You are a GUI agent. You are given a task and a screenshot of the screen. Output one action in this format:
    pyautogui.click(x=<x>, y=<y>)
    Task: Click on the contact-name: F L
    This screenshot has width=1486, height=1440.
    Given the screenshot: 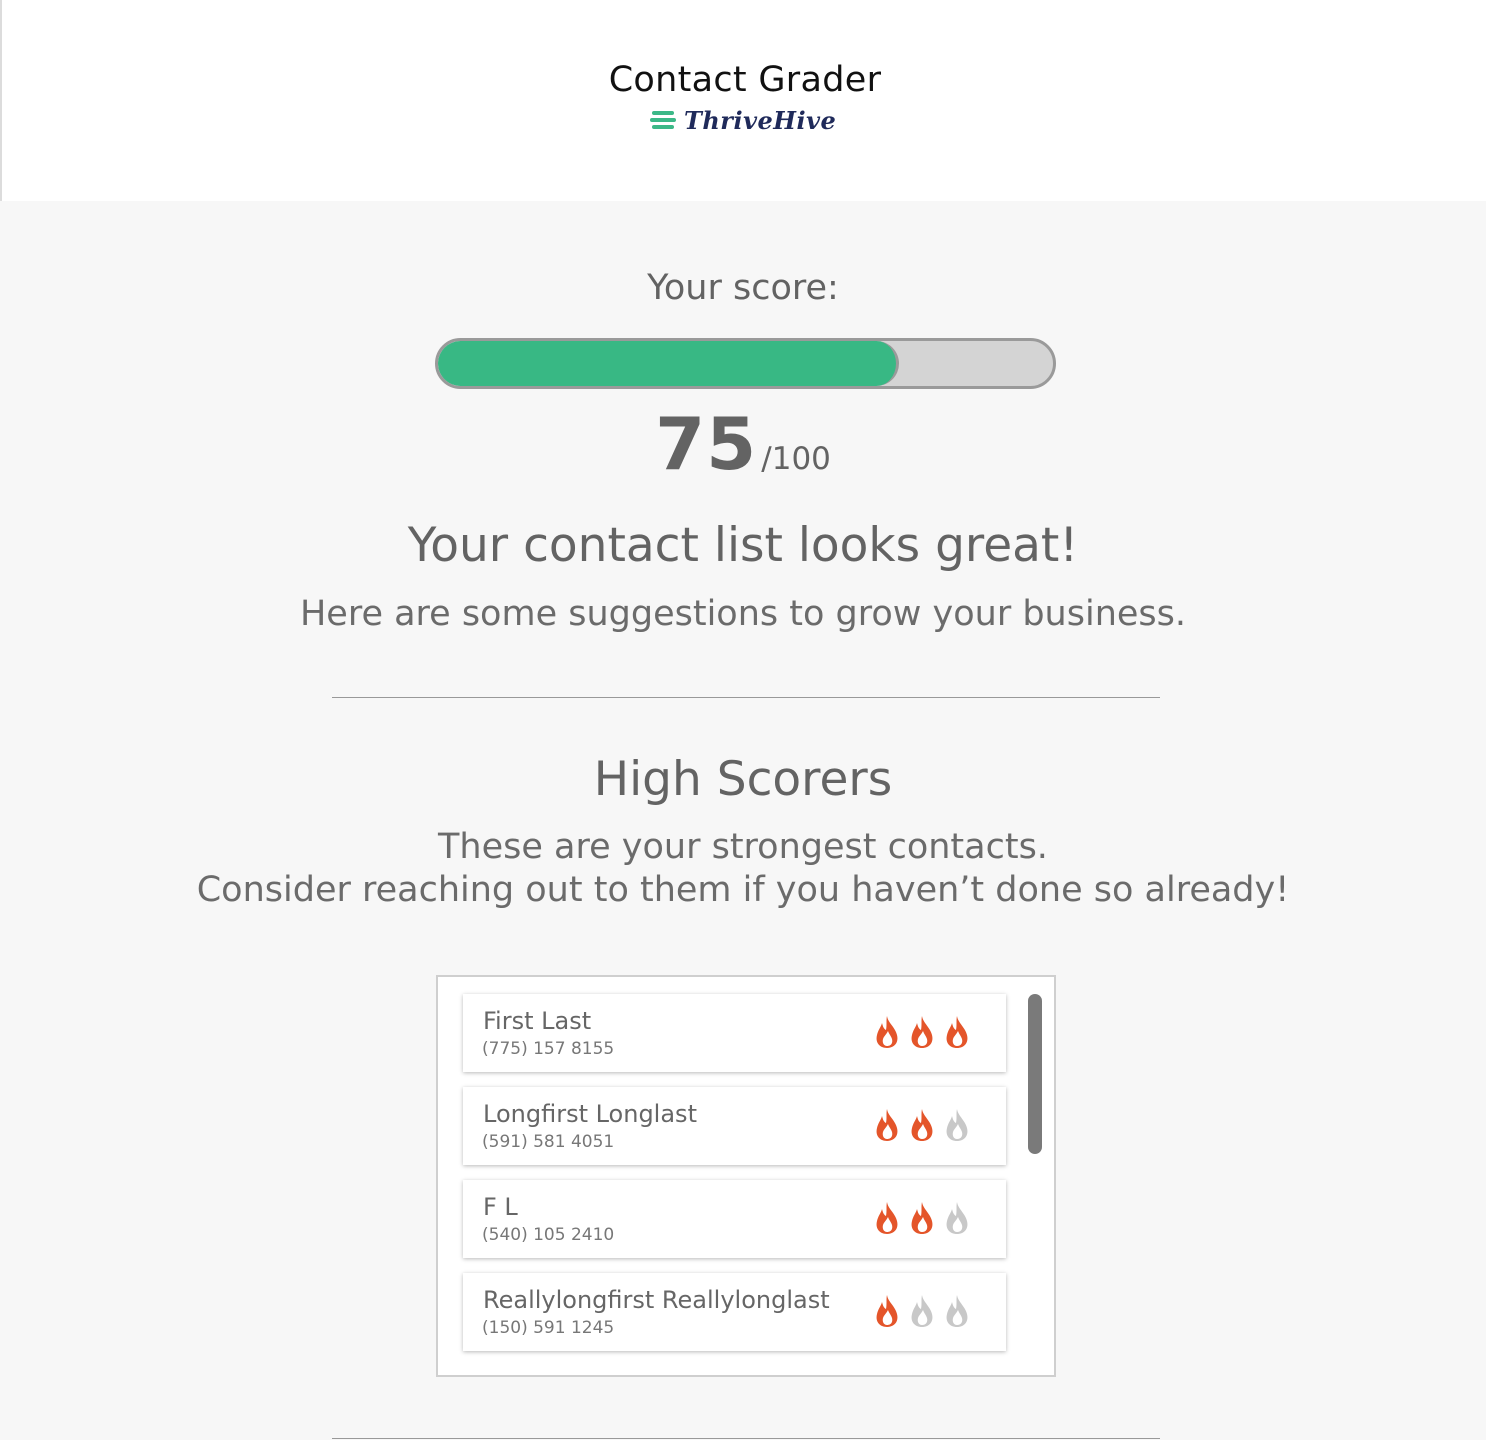 What is the action you would take?
    pyautogui.click(x=500, y=1207)
    